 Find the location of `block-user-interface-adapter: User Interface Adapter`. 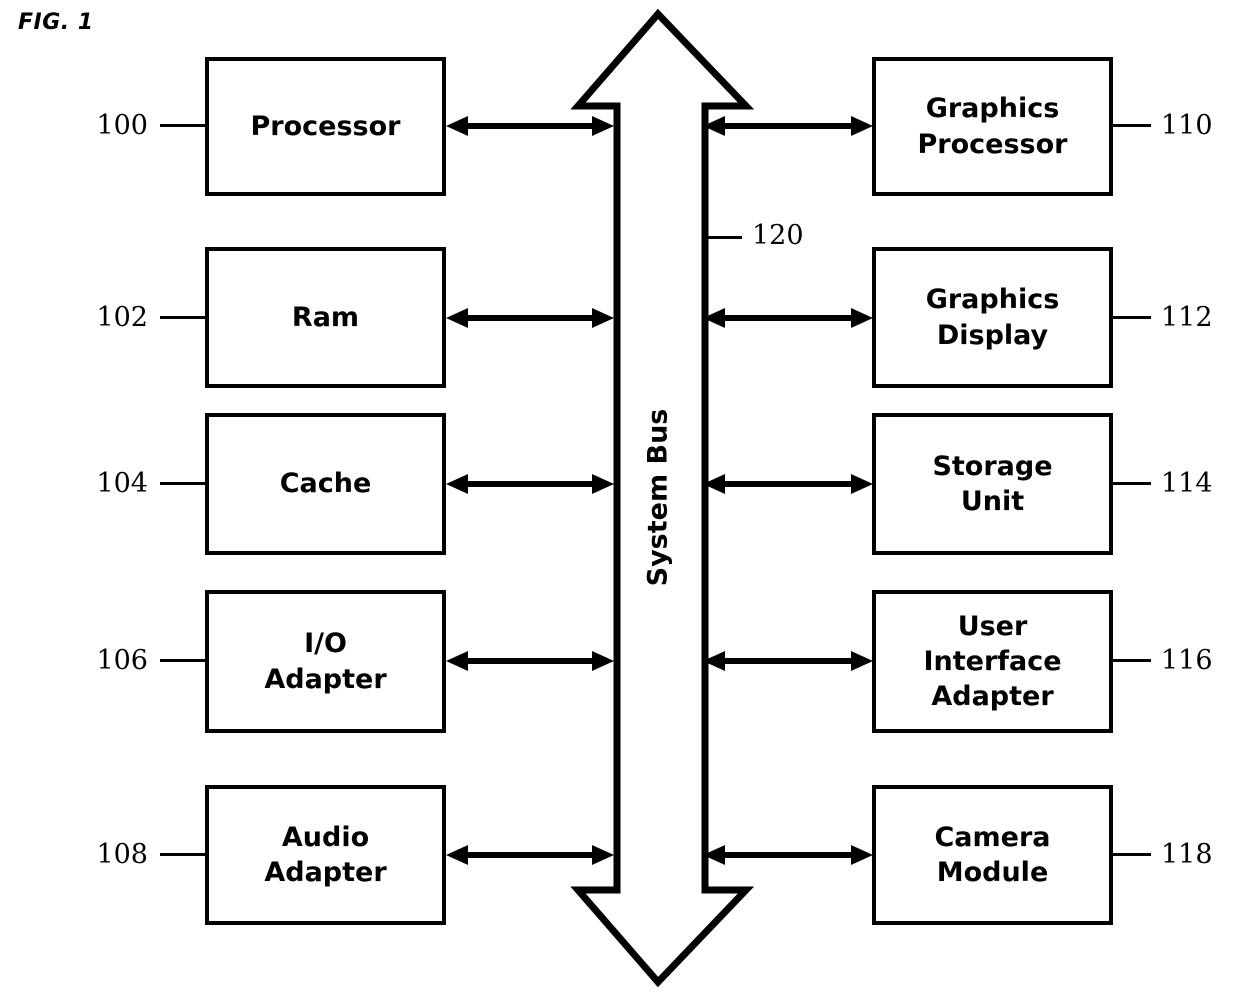

block-user-interface-adapter: User Interface Adapter is located at coordinates (992, 661).